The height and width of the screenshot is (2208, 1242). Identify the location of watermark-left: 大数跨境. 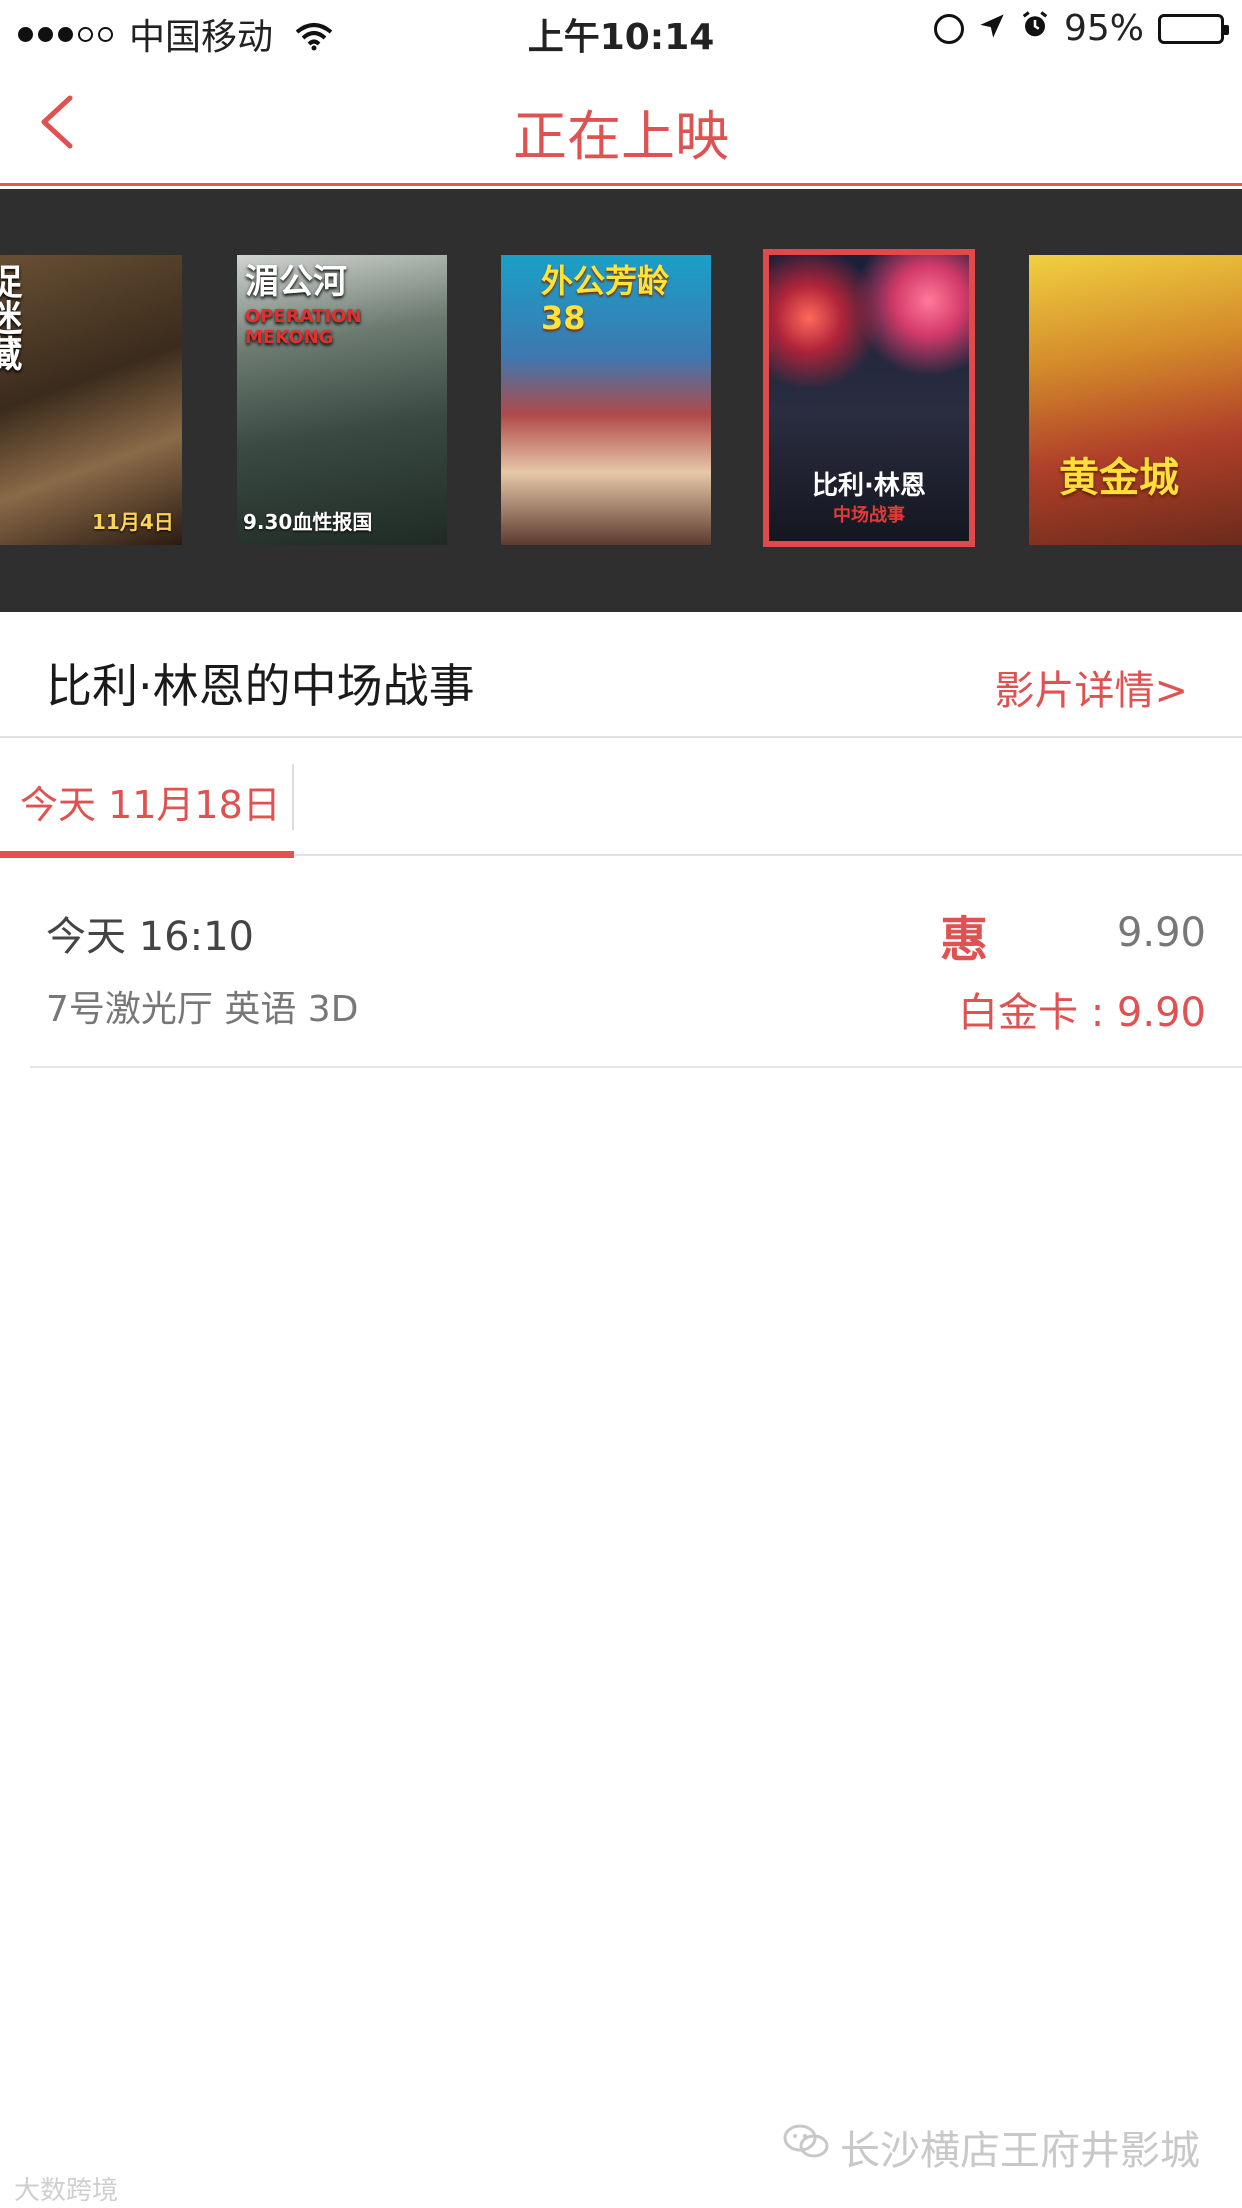
(66, 2191).